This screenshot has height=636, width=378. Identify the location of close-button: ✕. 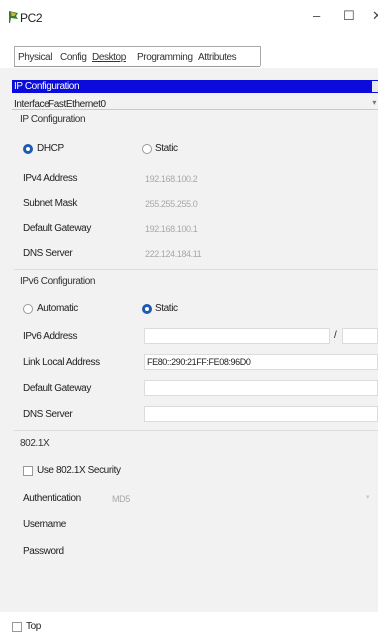
(375, 16).